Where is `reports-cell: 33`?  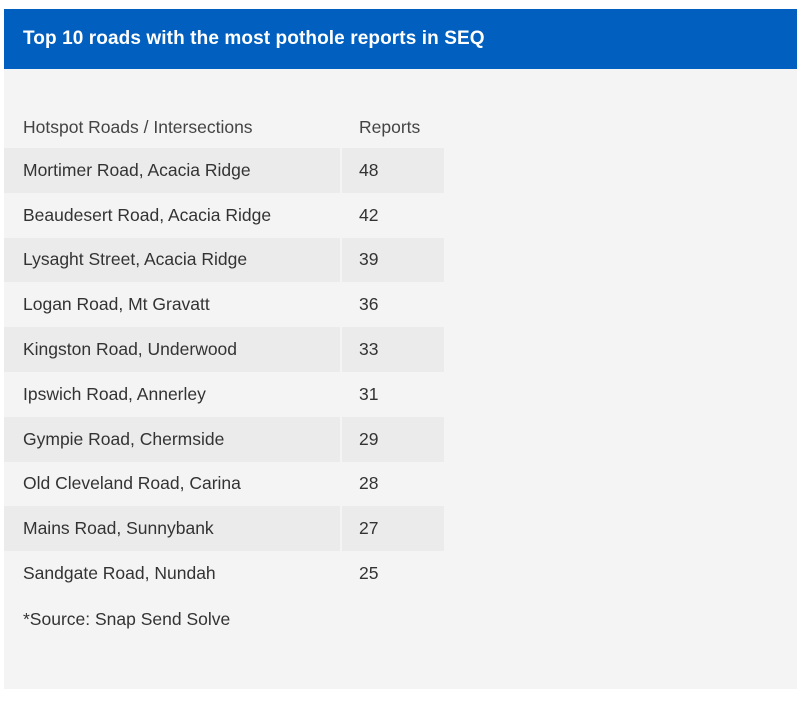
reports-cell: 33 is located at coordinates (393, 349).